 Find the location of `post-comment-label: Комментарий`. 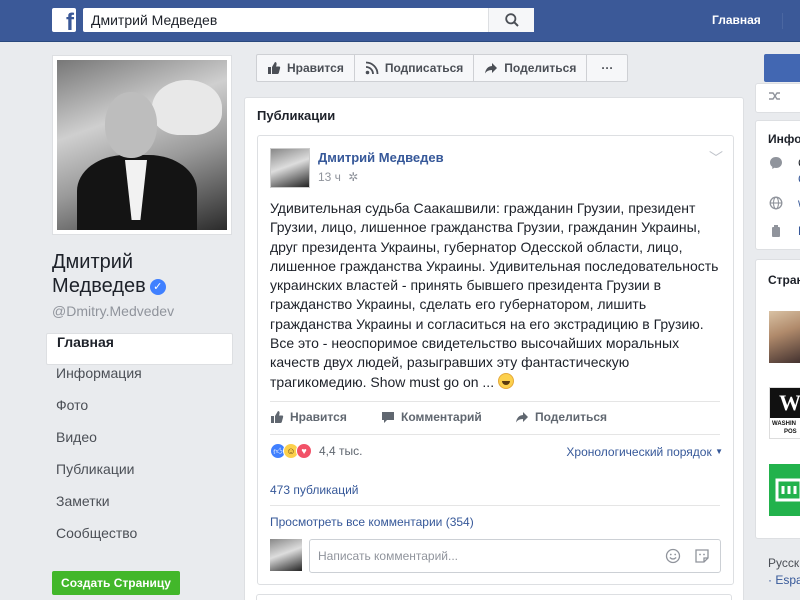

post-comment-label: Комментарий is located at coordinates (441, 417).